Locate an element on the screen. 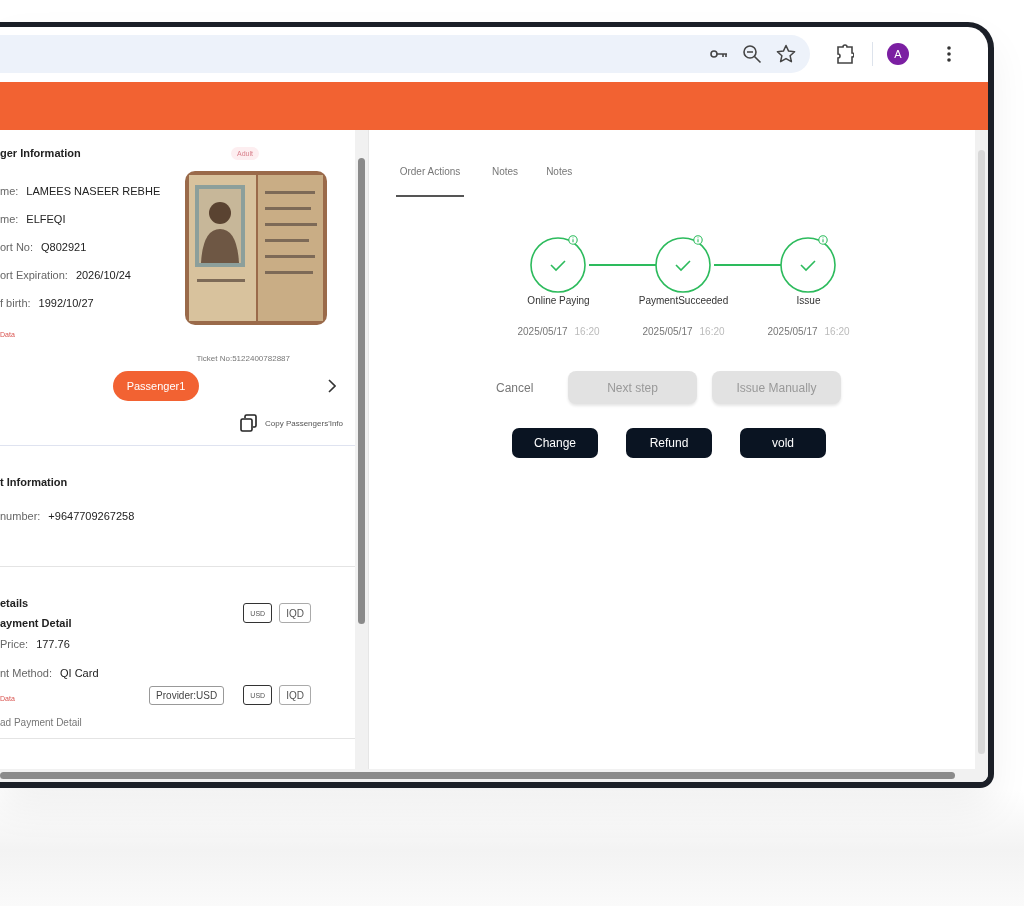  field-value: QI Card is located at coordinates (79, 672).